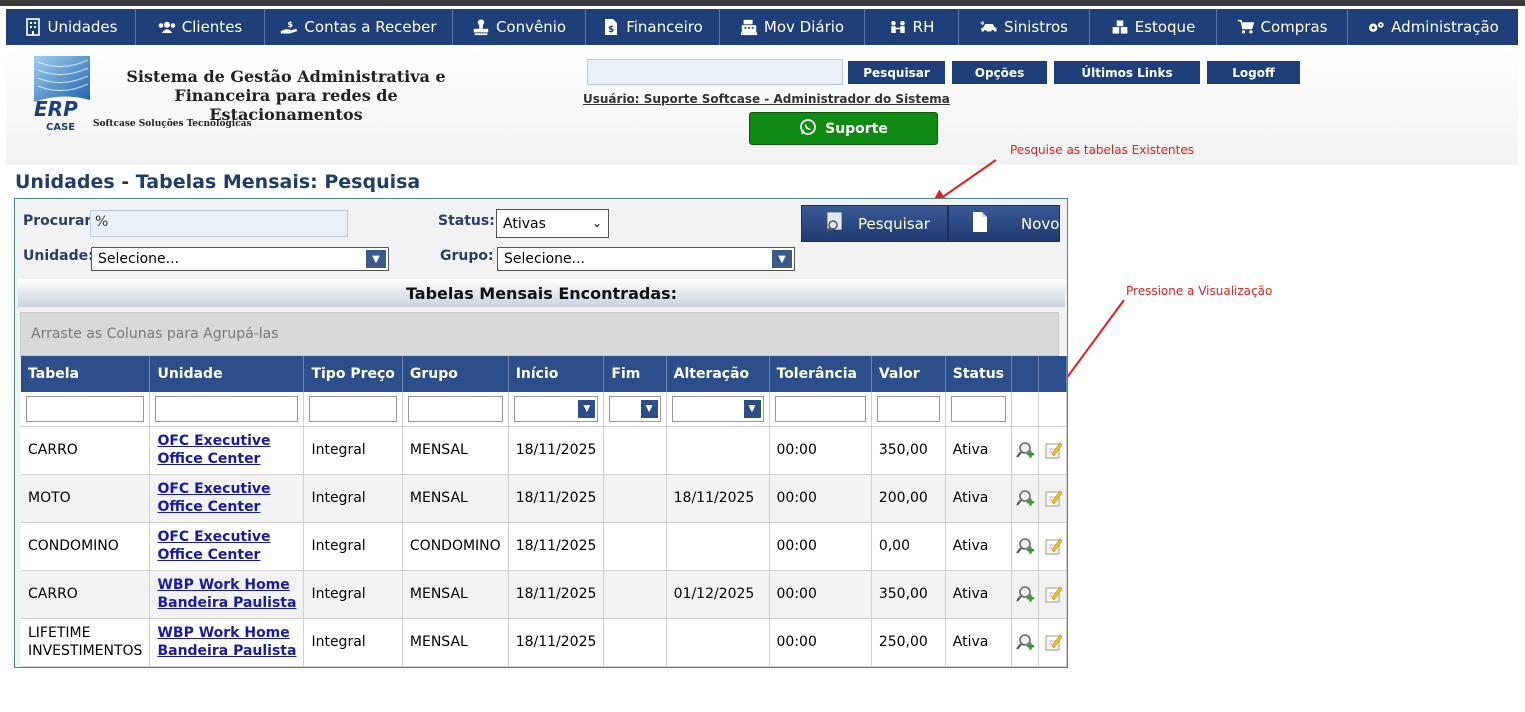 The image size is (1525, 712). I want to click on document-dollar-icon: $, so click(611, 27).